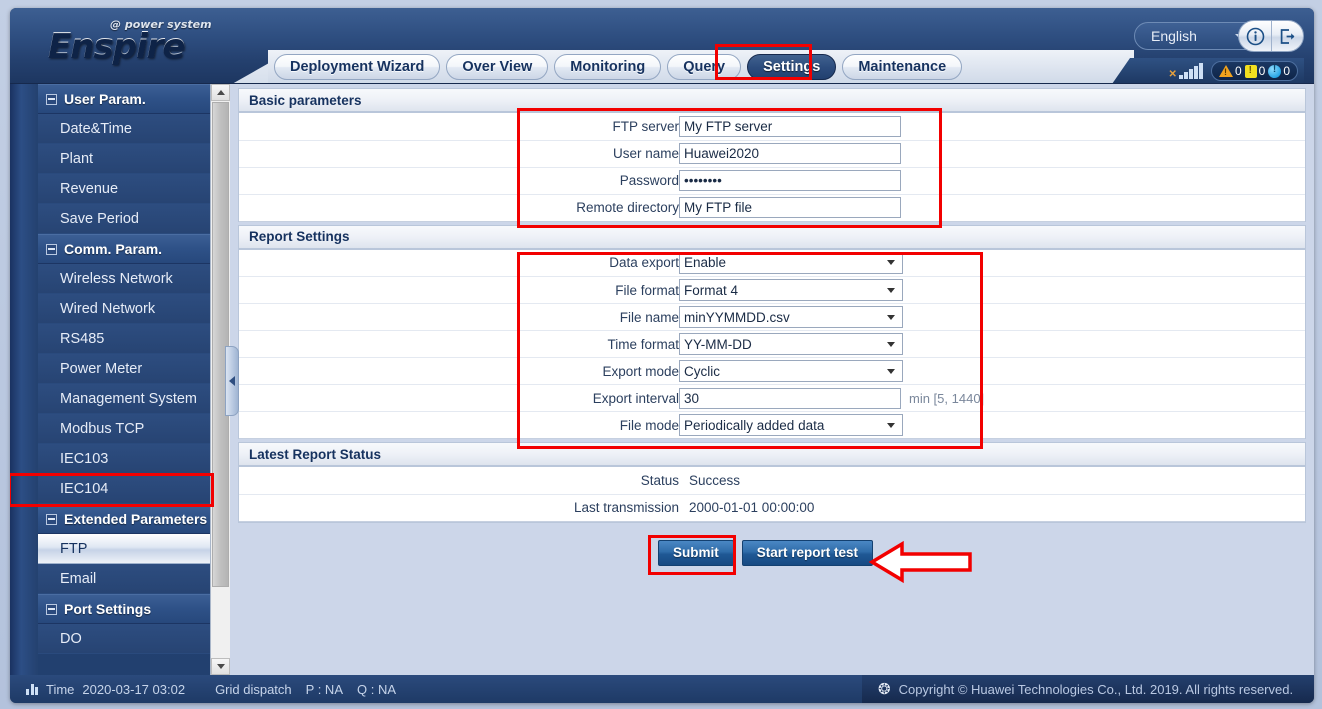 The height and width of the screenshot is (709, 1322). I want to click on sidebar-item-label: Date&Time, so click(96, 128).